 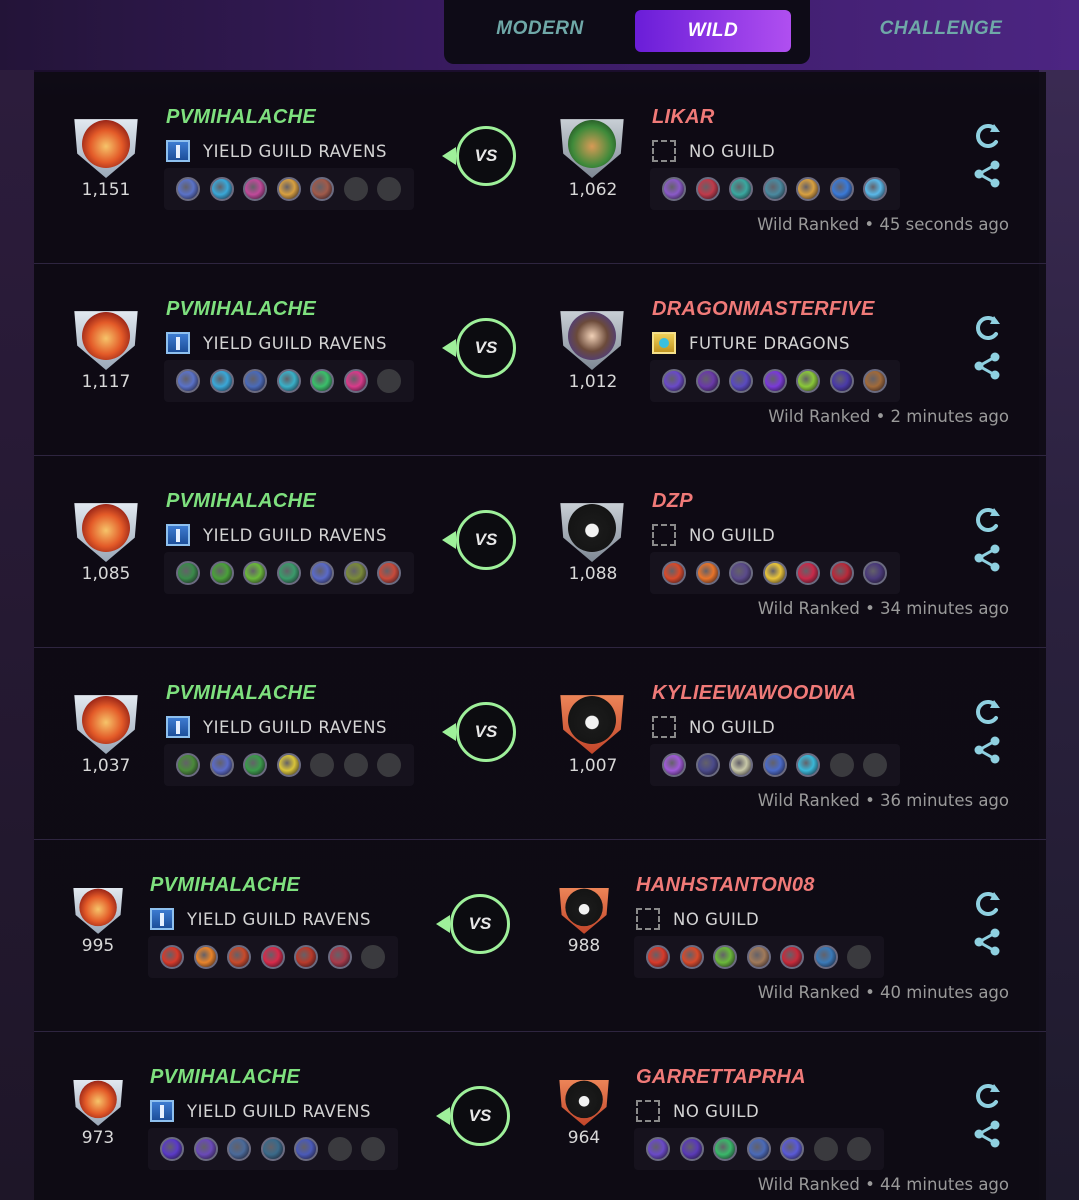 I want to click on player2-name: GARRETTAPRHA, so click(x=721, y=1077).